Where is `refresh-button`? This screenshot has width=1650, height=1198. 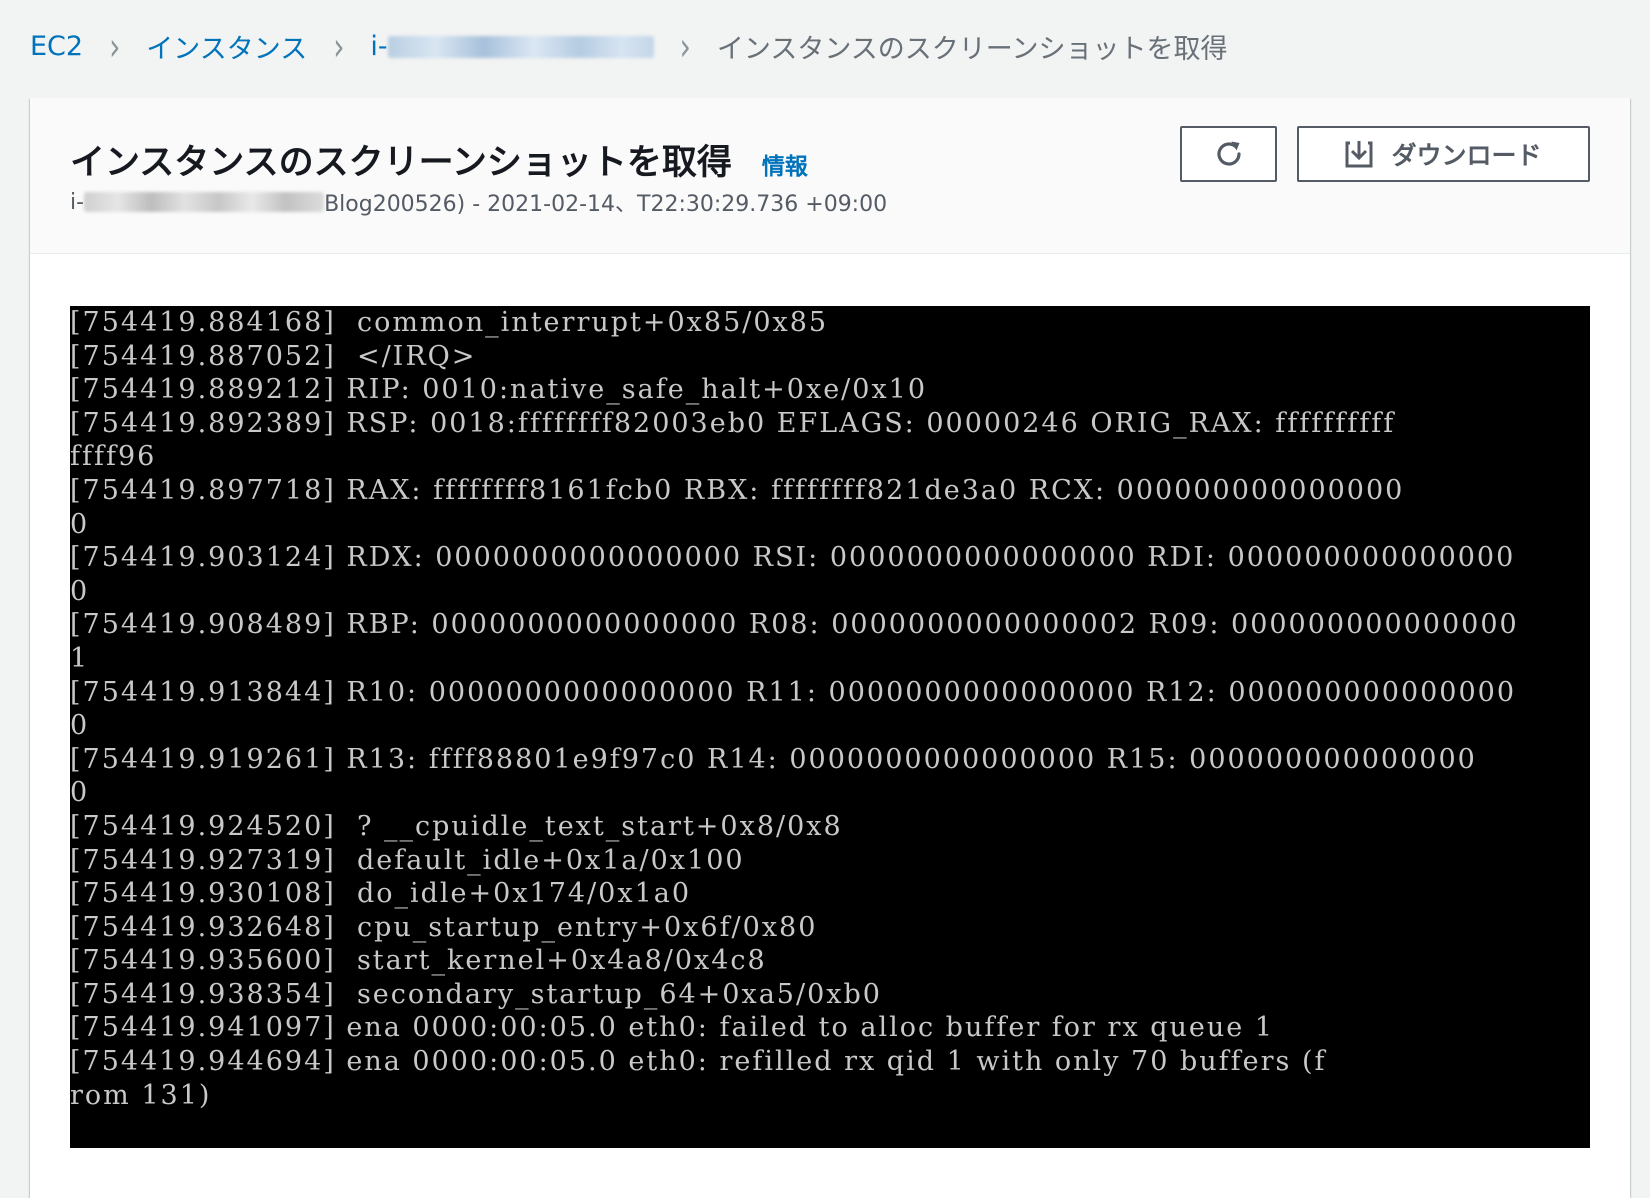 refresh-button is located at coordinates (1228, 154).